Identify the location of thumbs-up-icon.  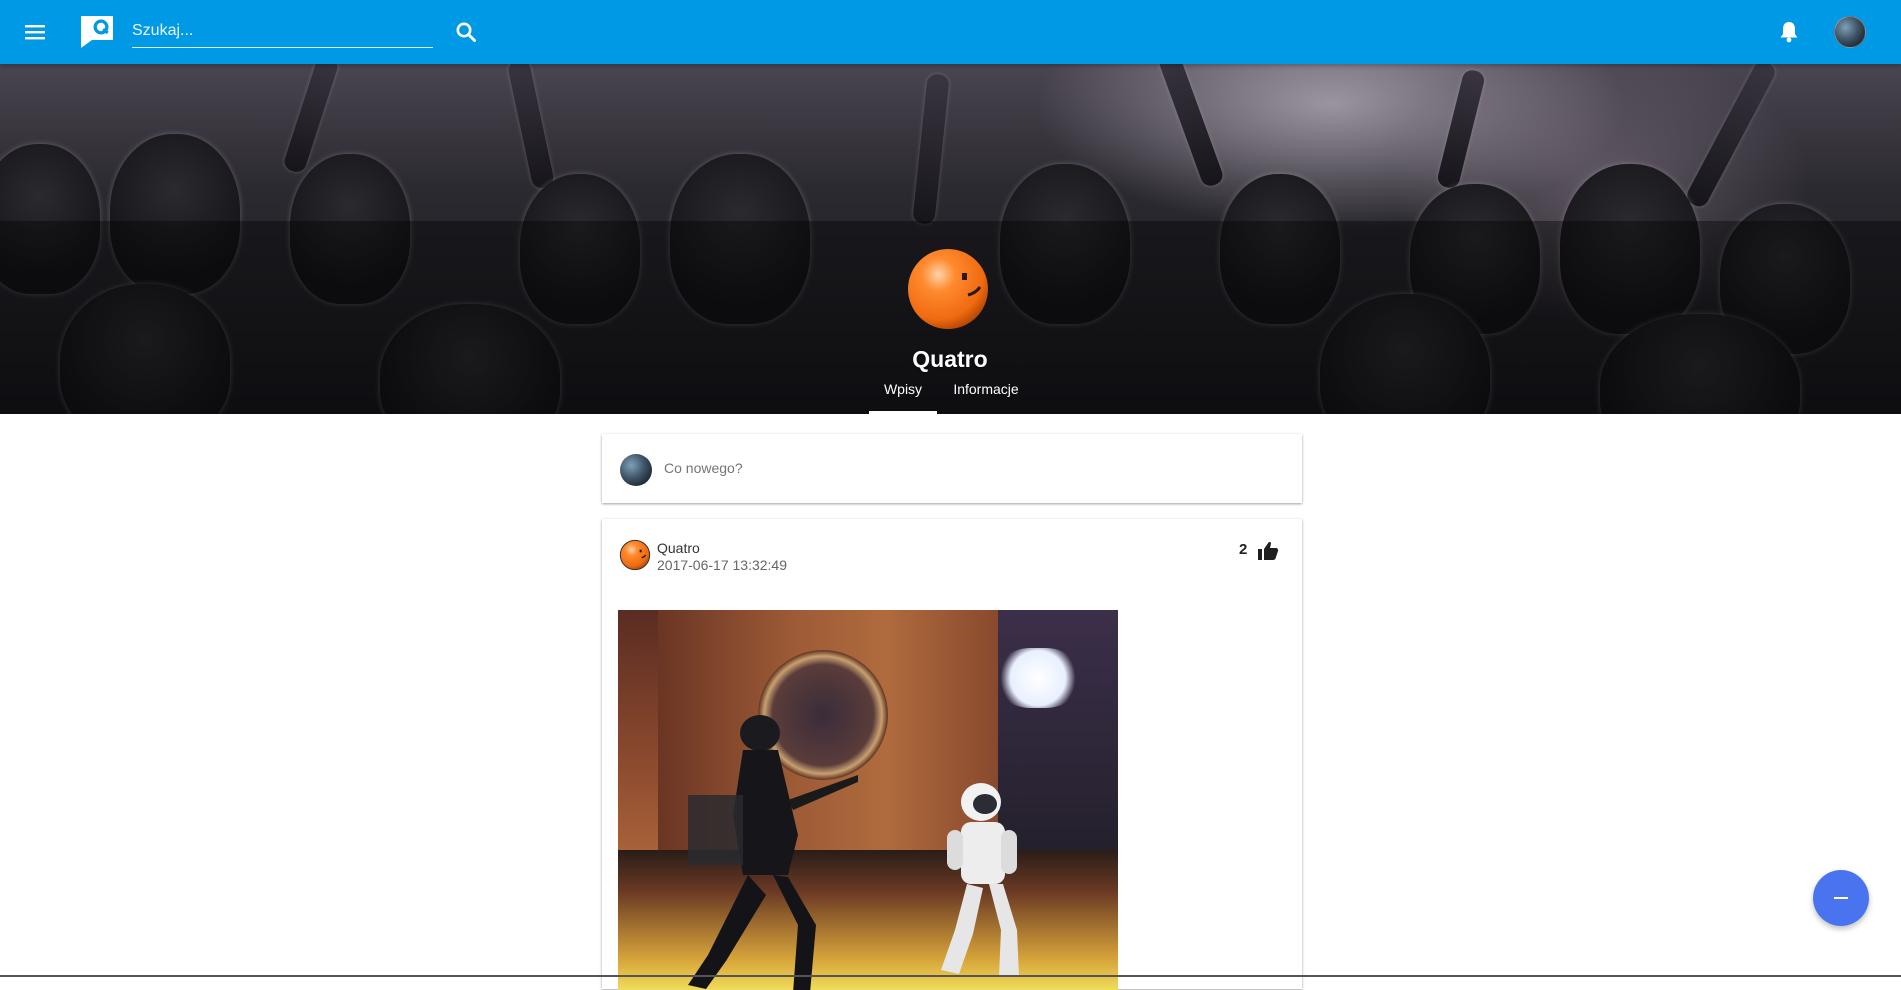
(1268, 550).